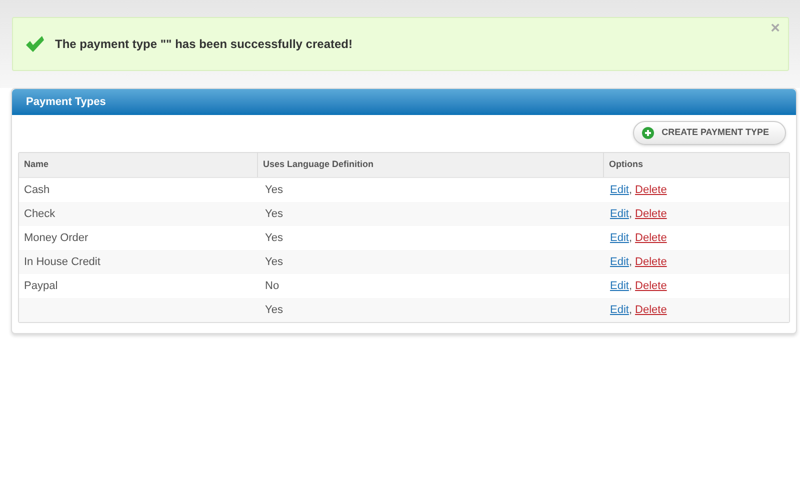 This screenshot has height=500, width=800. What do you see at coordinates (709, 133) in the screenshot?
I see `create-payment-type-button: CREATE PAYMENT TYPE` at bounding box center [709, 133].